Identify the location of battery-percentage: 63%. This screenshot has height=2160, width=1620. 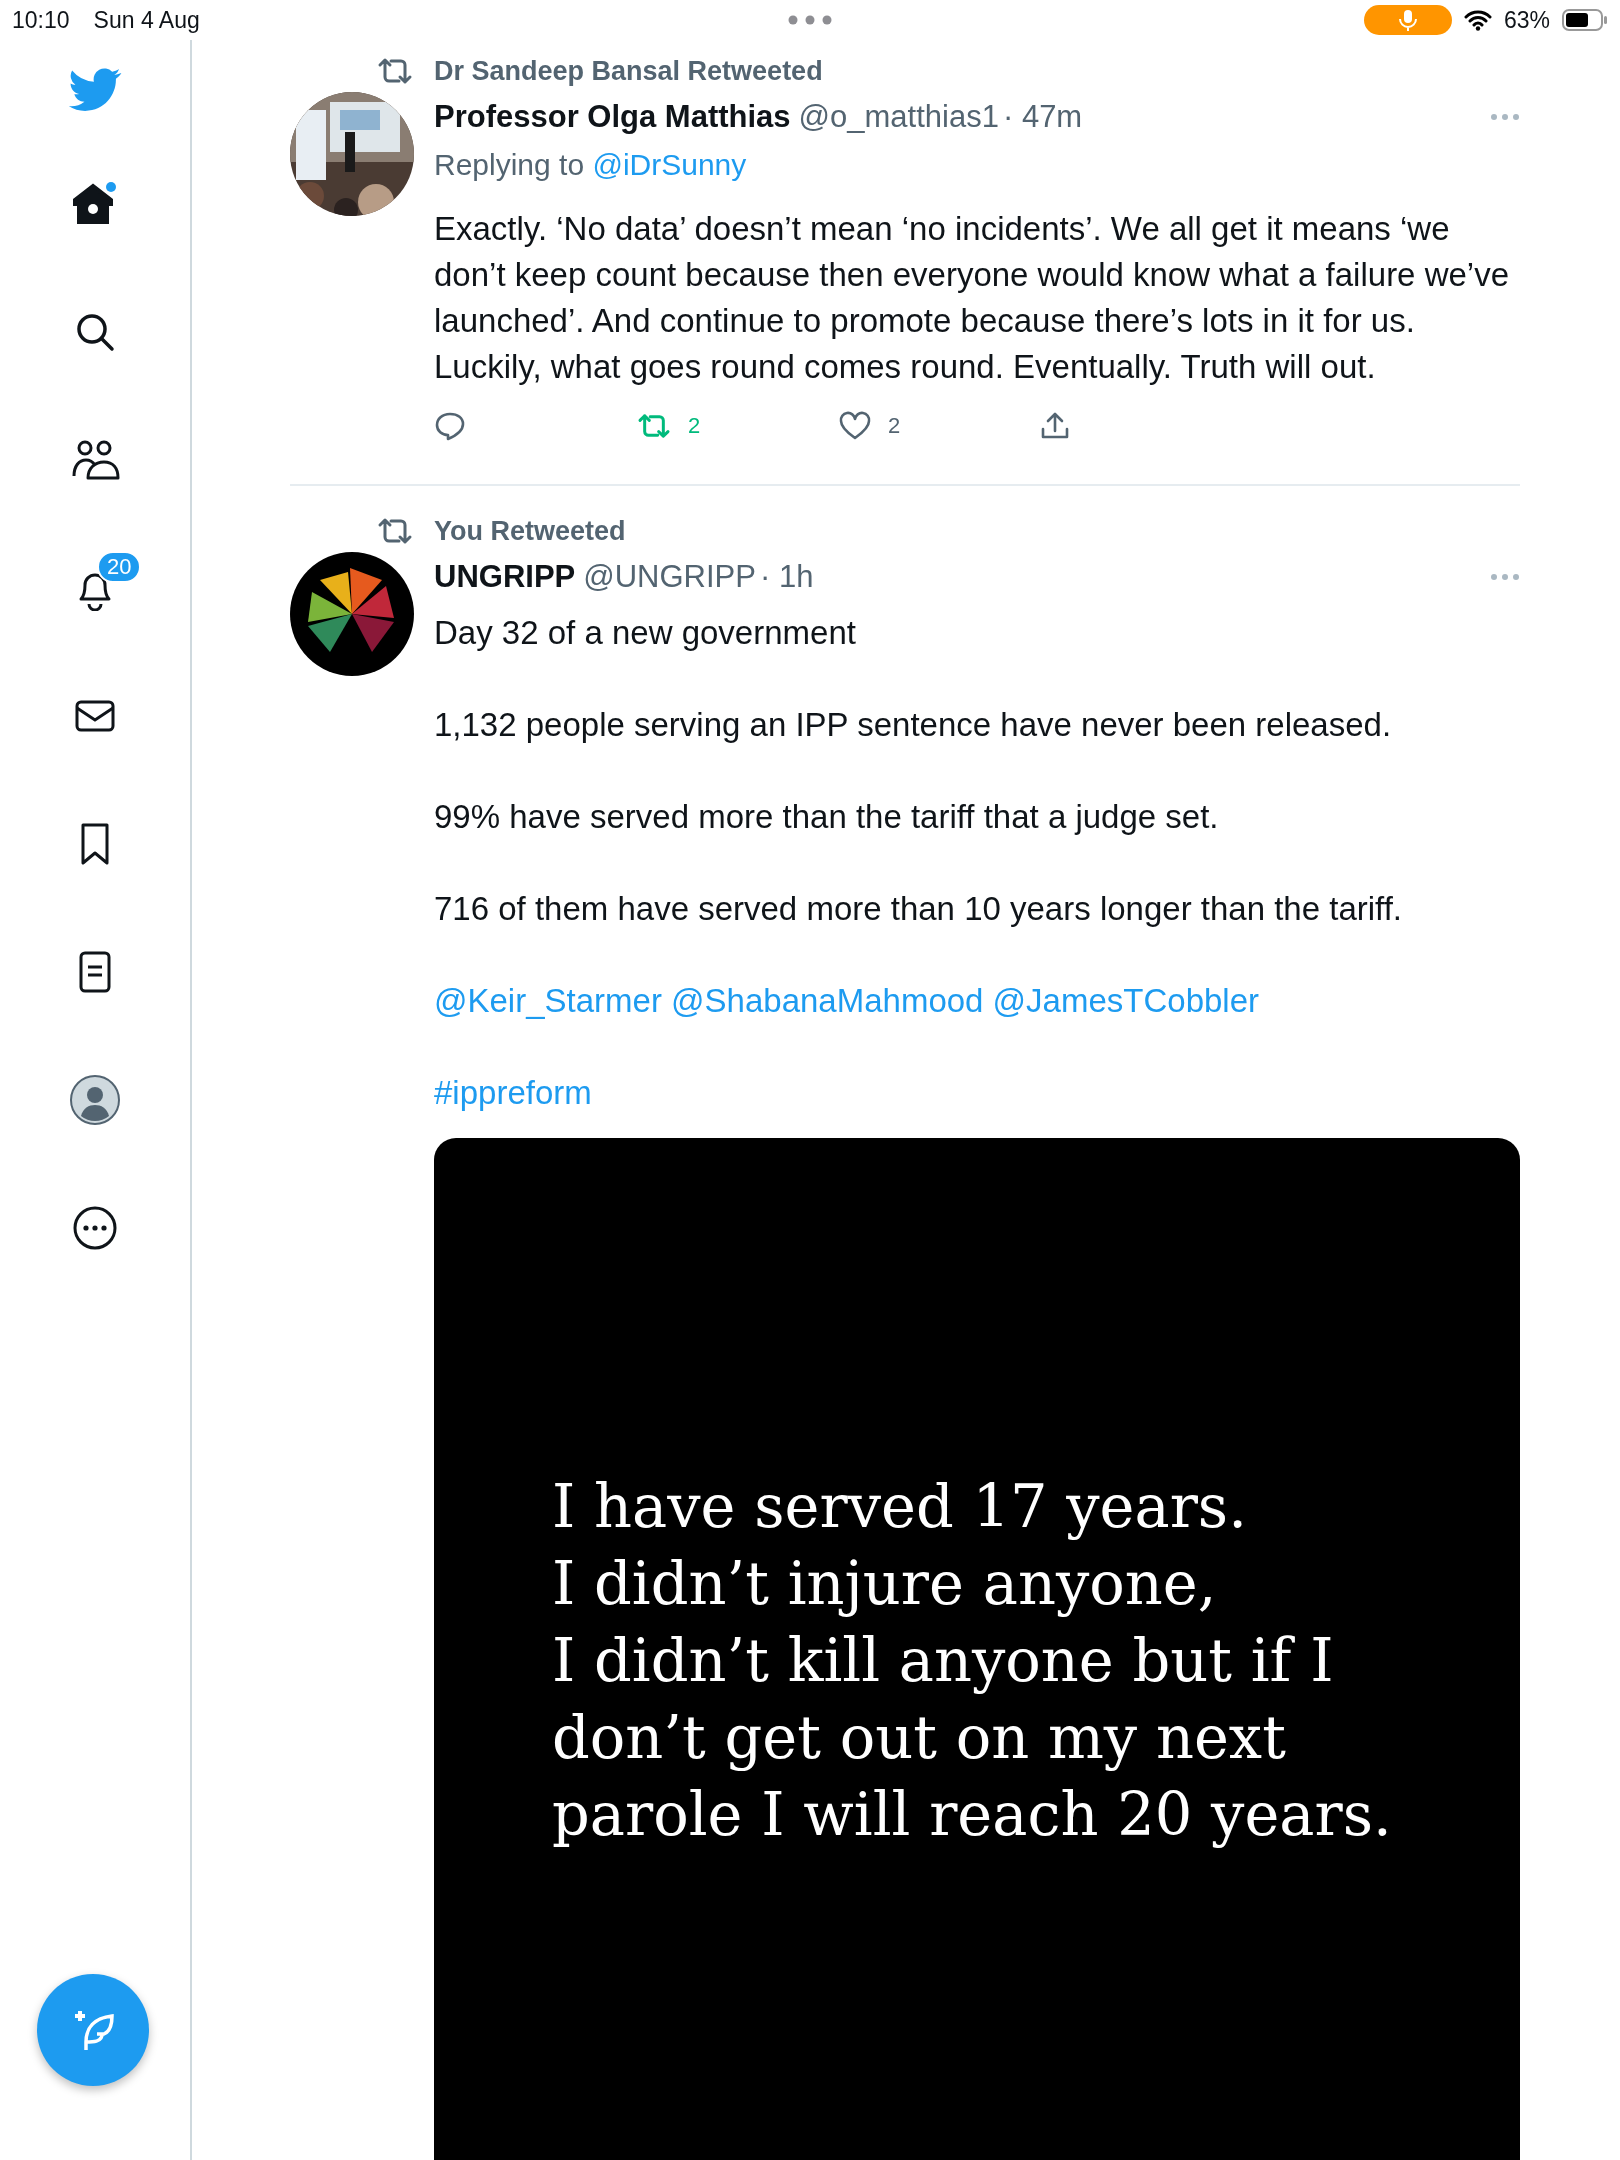
(1526, 20).